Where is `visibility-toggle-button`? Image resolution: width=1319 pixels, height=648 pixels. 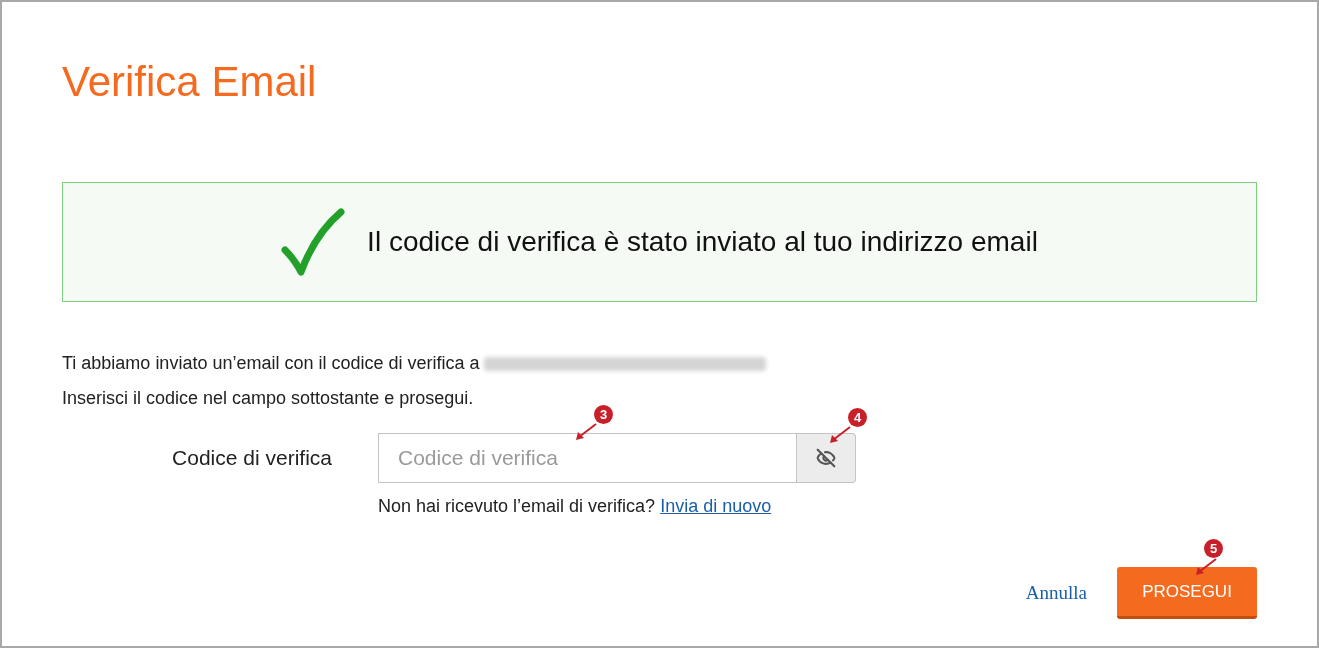
visibility-toggle-button is located at coordinates (826, 458).